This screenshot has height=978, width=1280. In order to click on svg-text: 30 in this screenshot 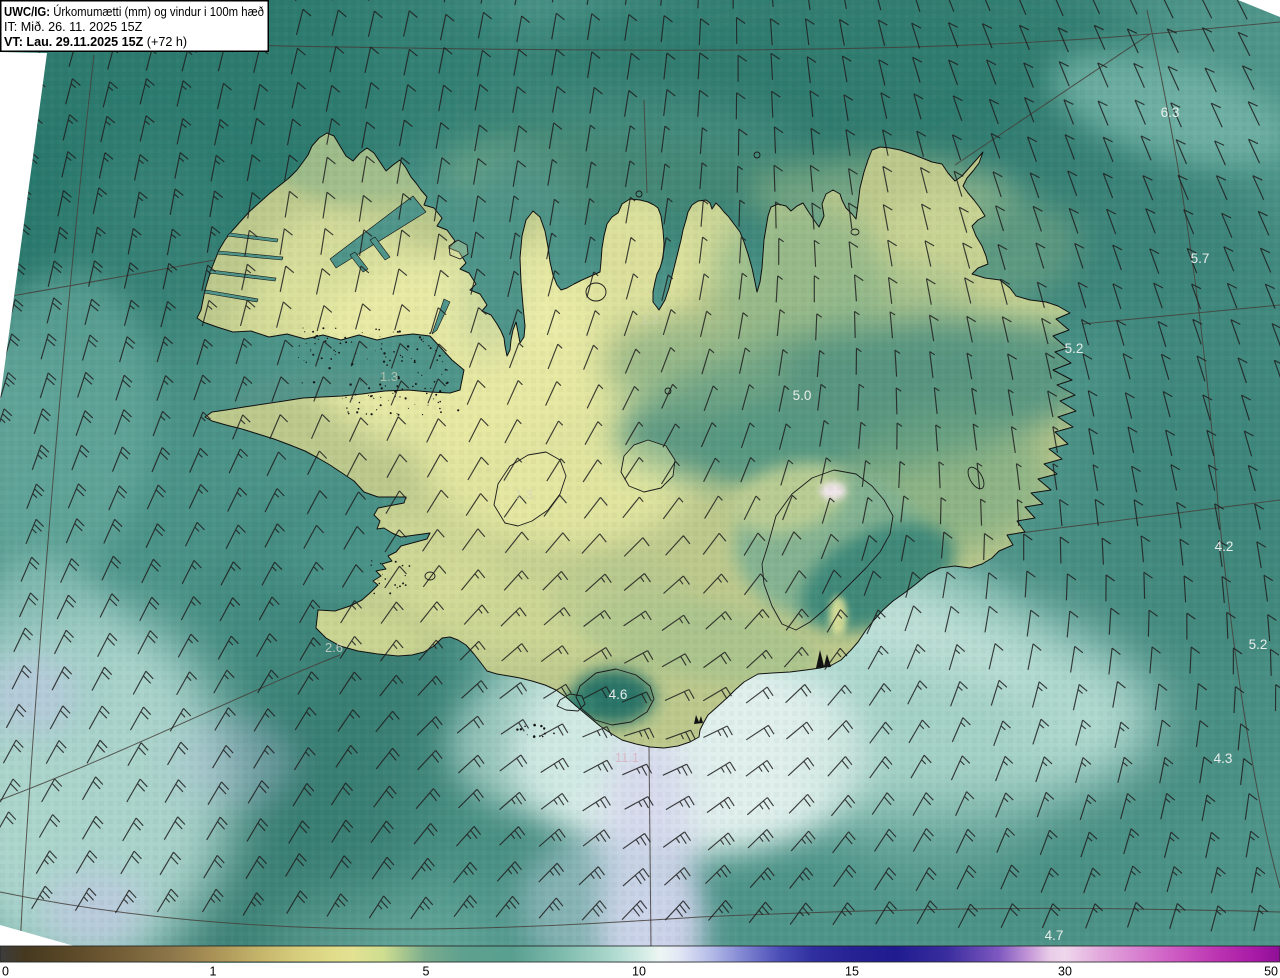, I will do `click(1065, 971)`.